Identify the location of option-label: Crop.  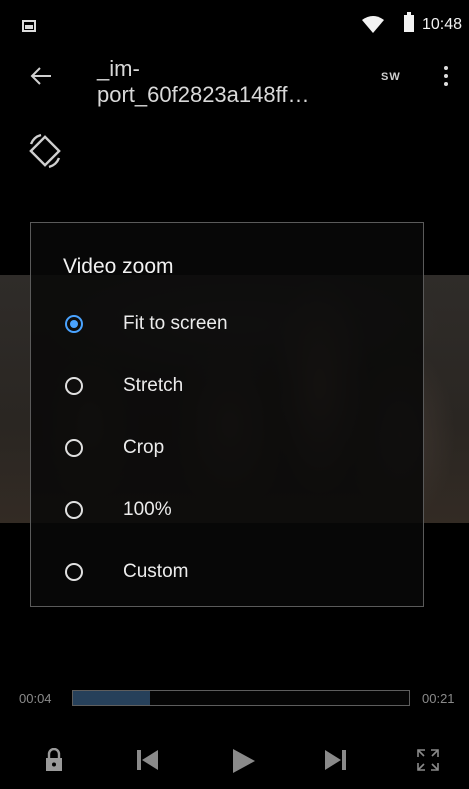
(144, 447).